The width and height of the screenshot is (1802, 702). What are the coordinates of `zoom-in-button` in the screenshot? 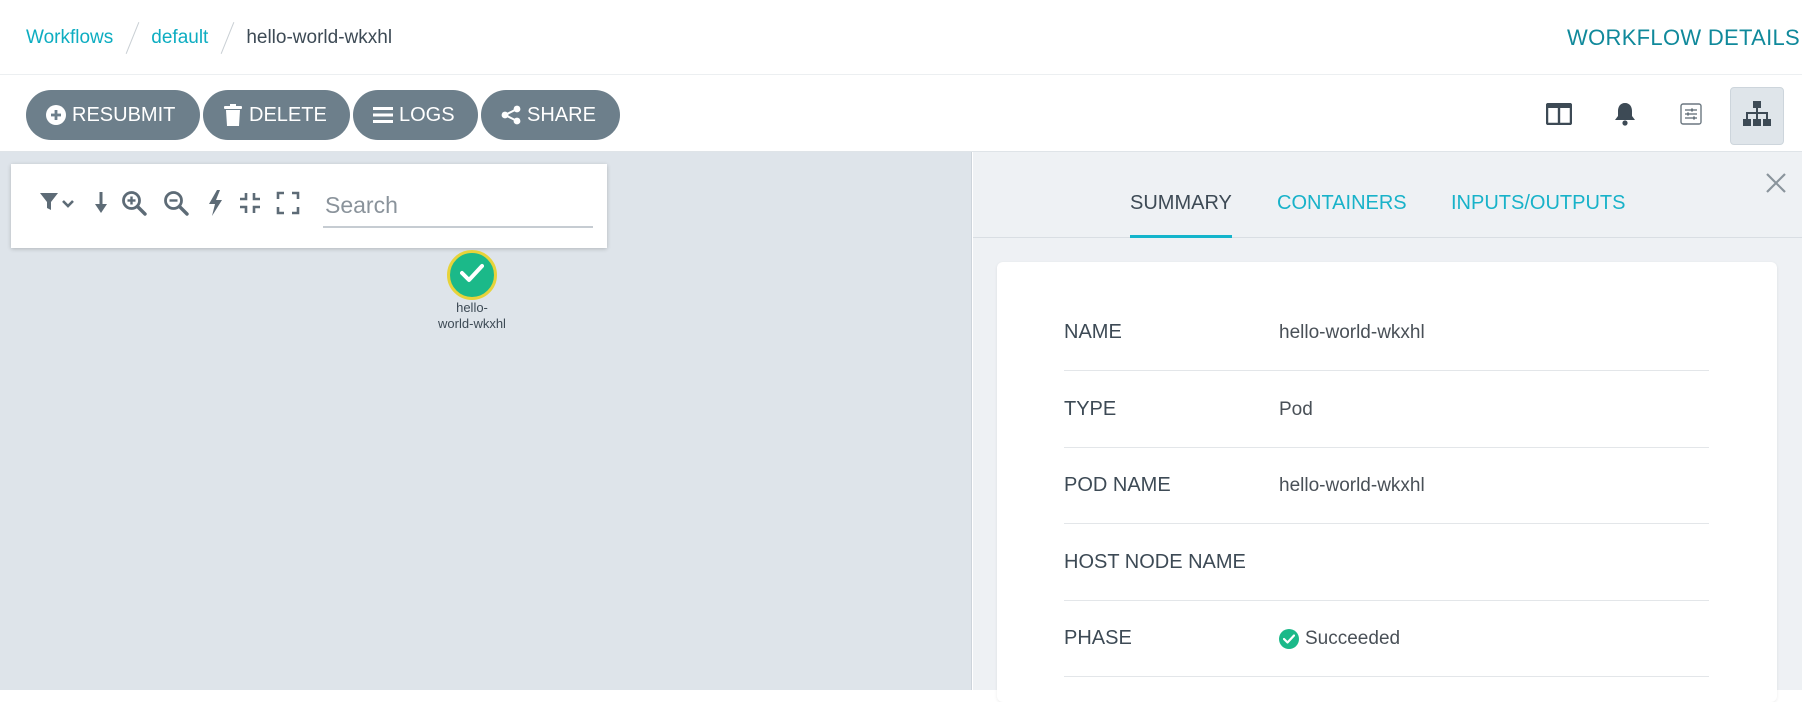 It's located at (134, 205).